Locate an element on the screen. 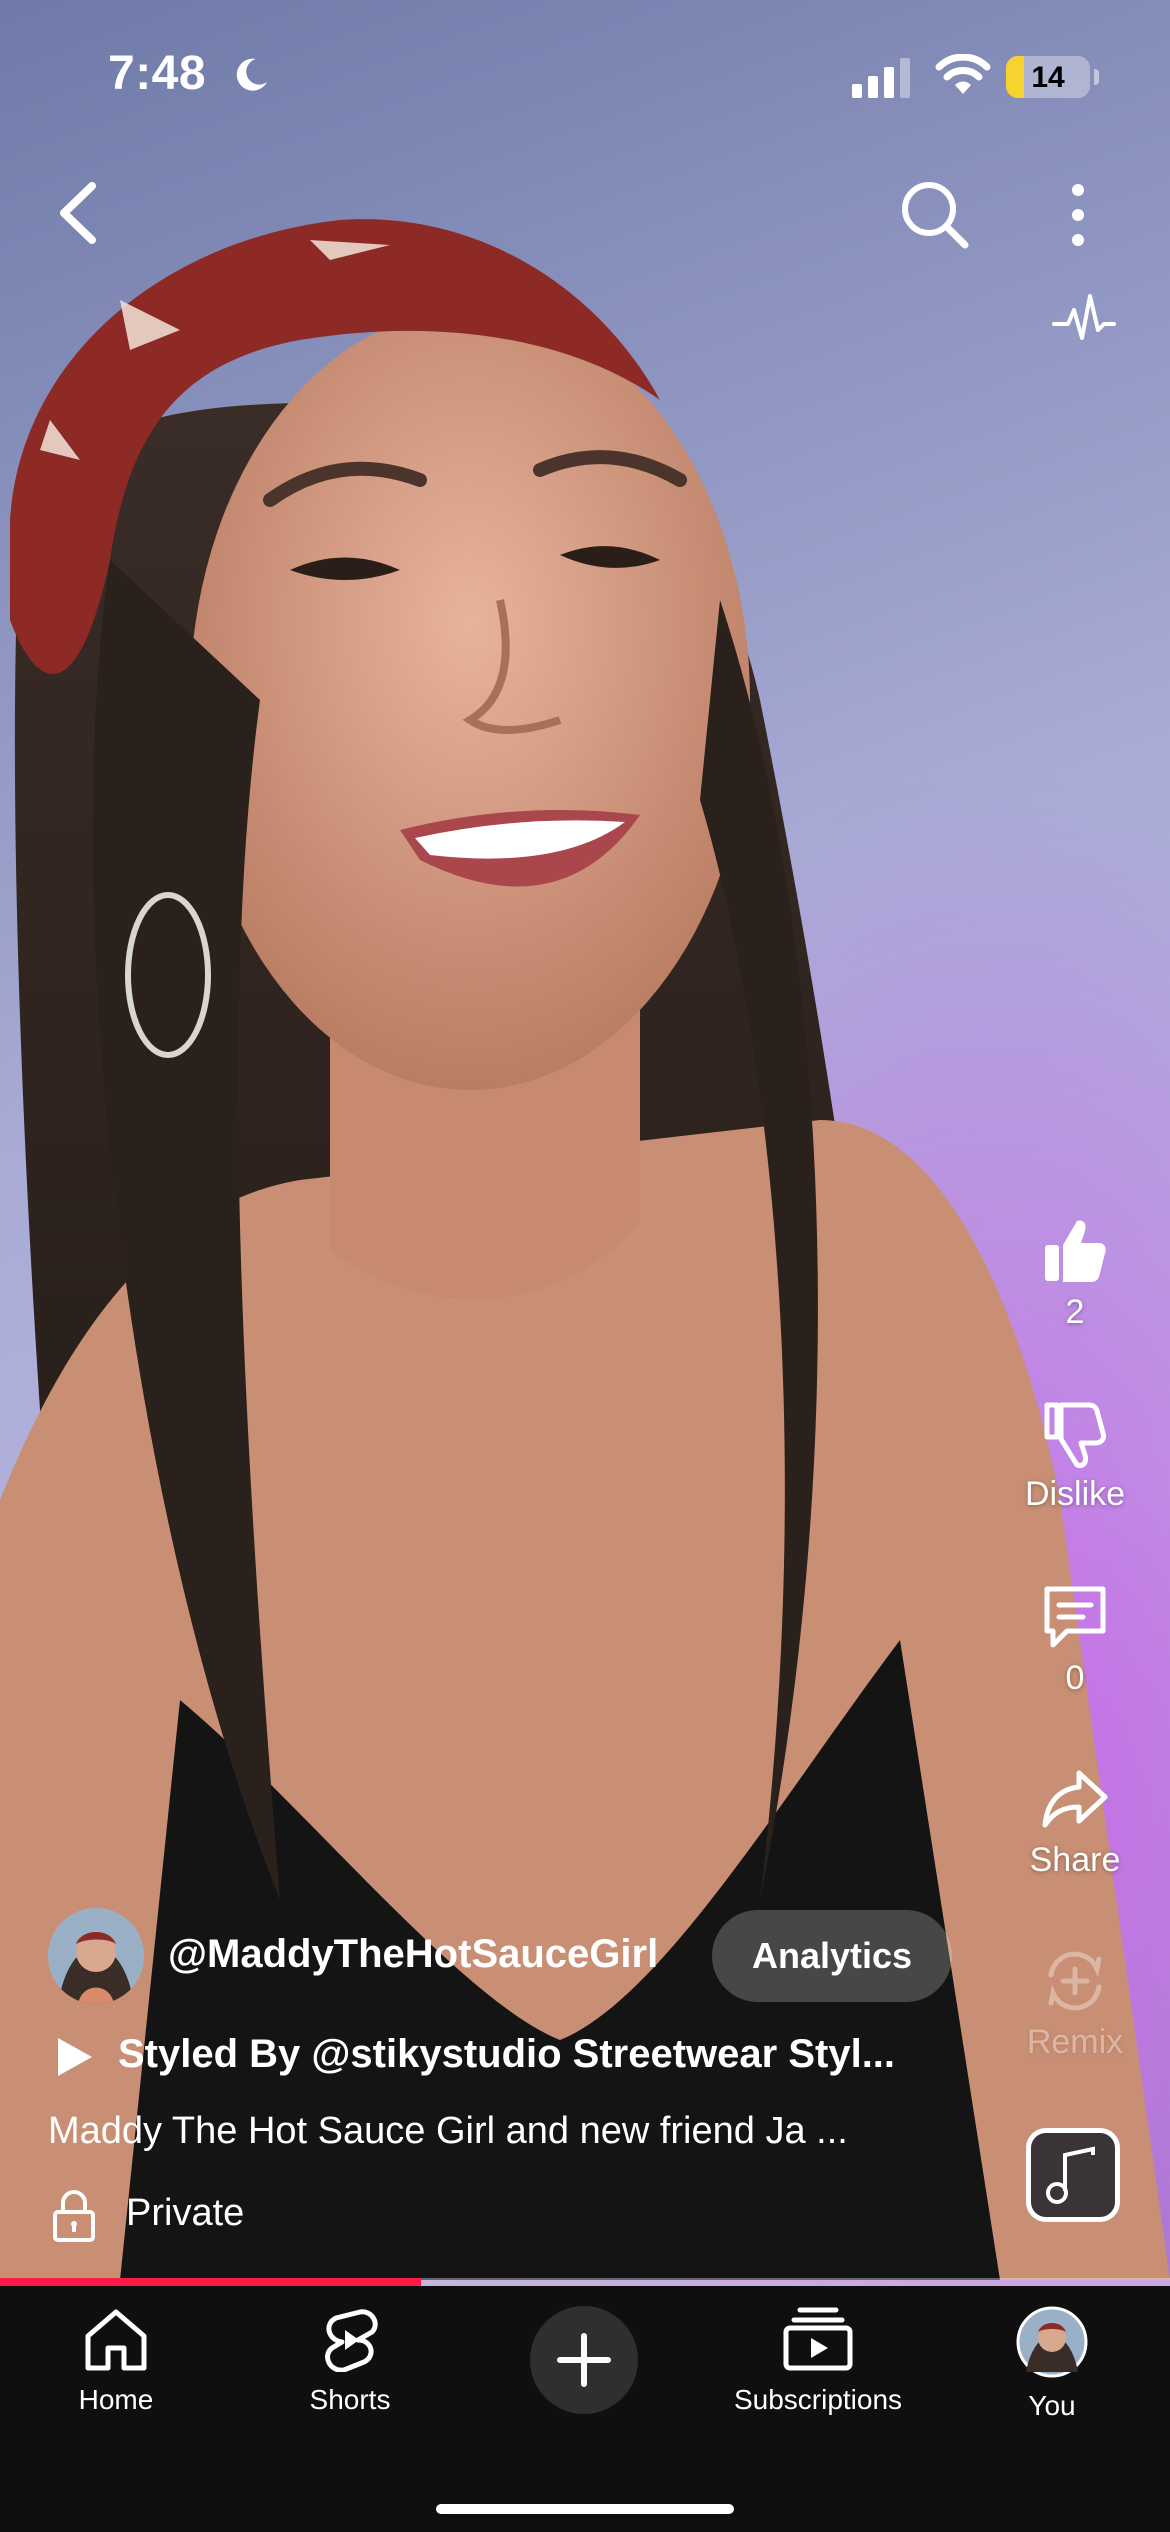  like-count: 2 is located at coordinates (1075, 1312).